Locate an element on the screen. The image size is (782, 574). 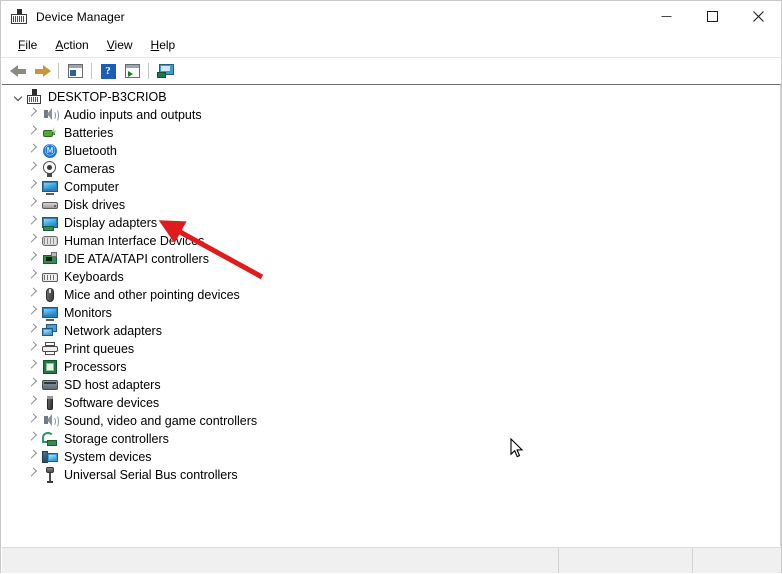
tree-item-keyboards: Keyboards is located at coordinates (391, 277).